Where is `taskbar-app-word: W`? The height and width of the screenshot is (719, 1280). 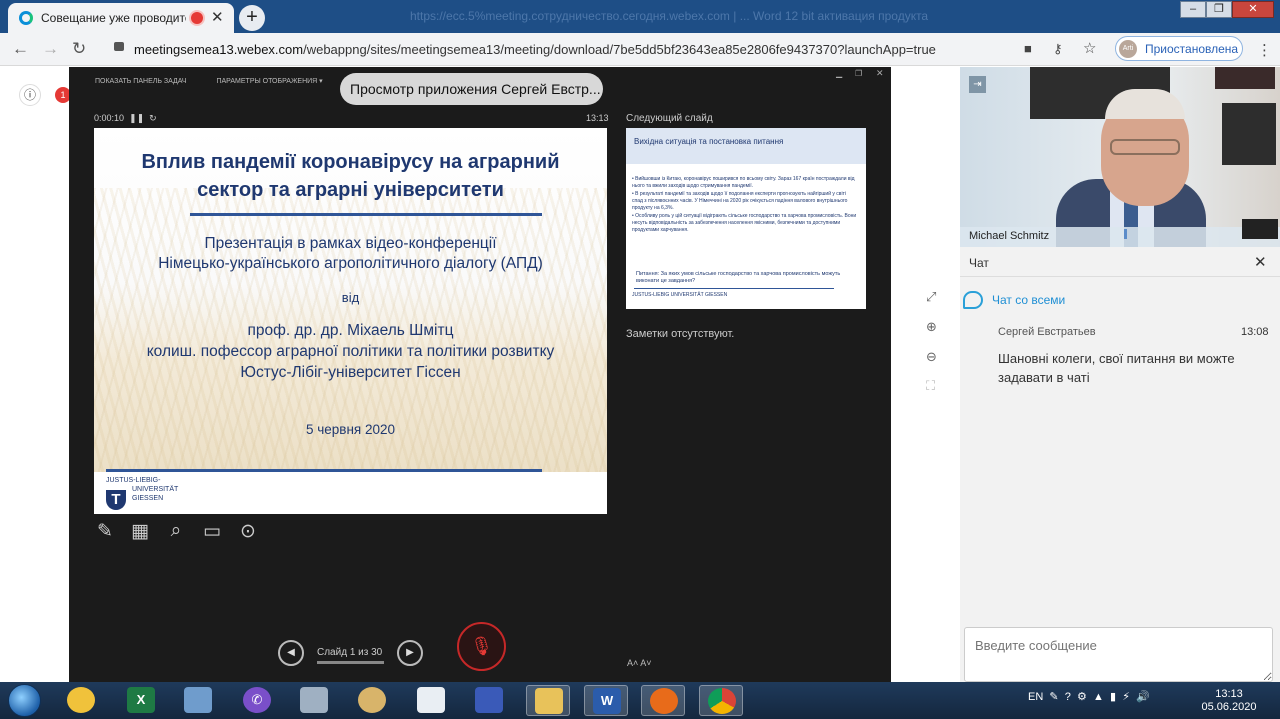
taskbar-app-word: W is located at coordinates (606, 700).